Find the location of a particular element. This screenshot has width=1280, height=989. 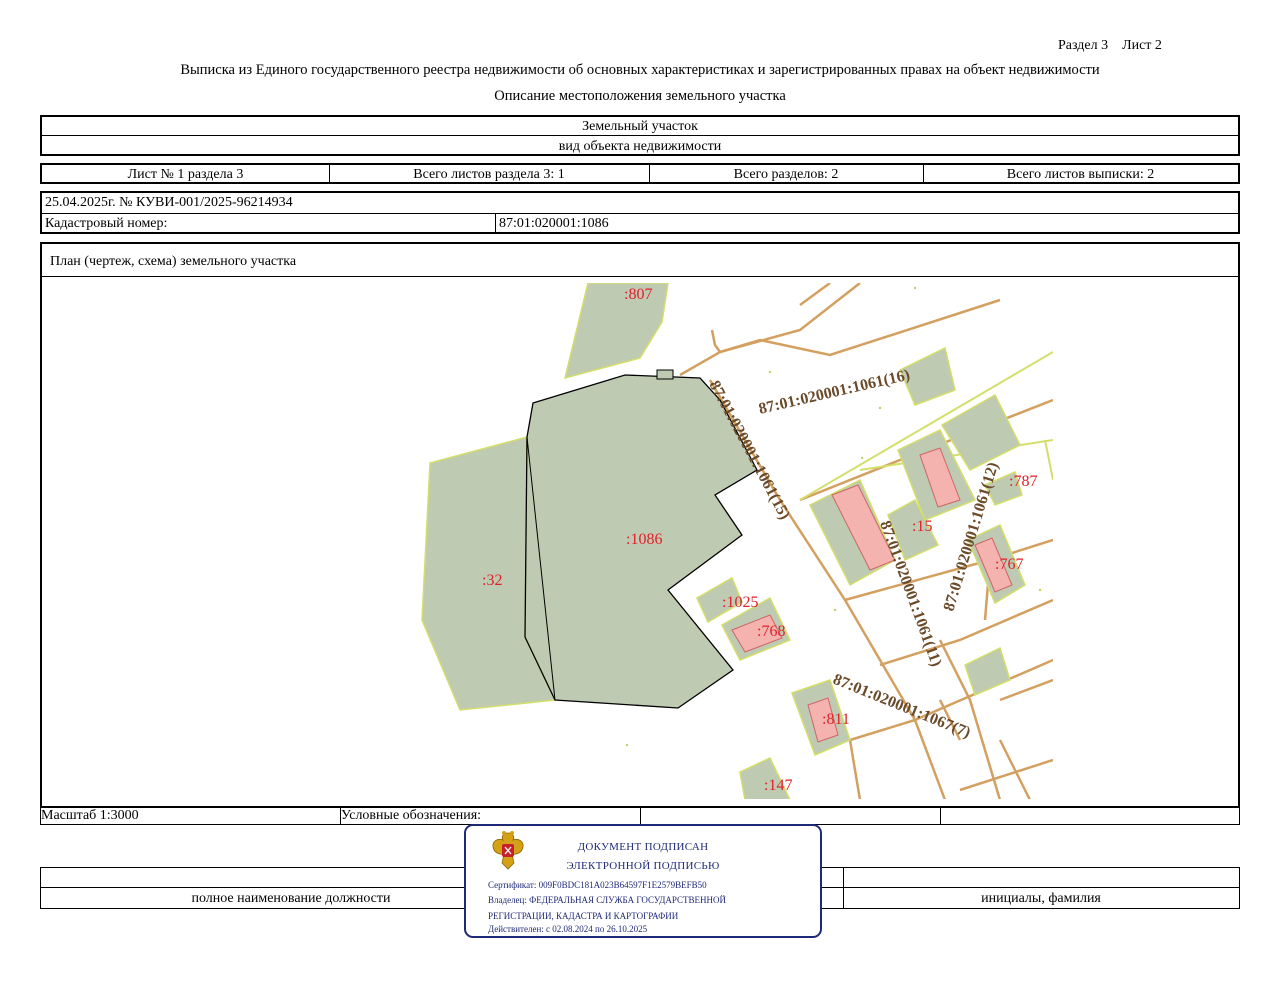

label-15: :15 is located at coordinates (922, 526).